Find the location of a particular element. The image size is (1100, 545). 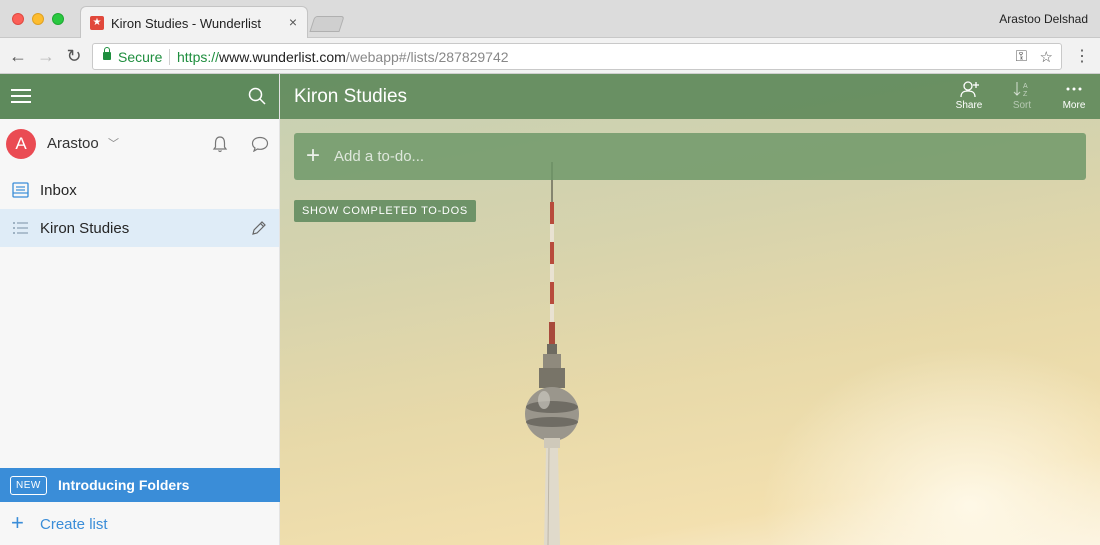

bell-icon is located at coordinates (220, 144).